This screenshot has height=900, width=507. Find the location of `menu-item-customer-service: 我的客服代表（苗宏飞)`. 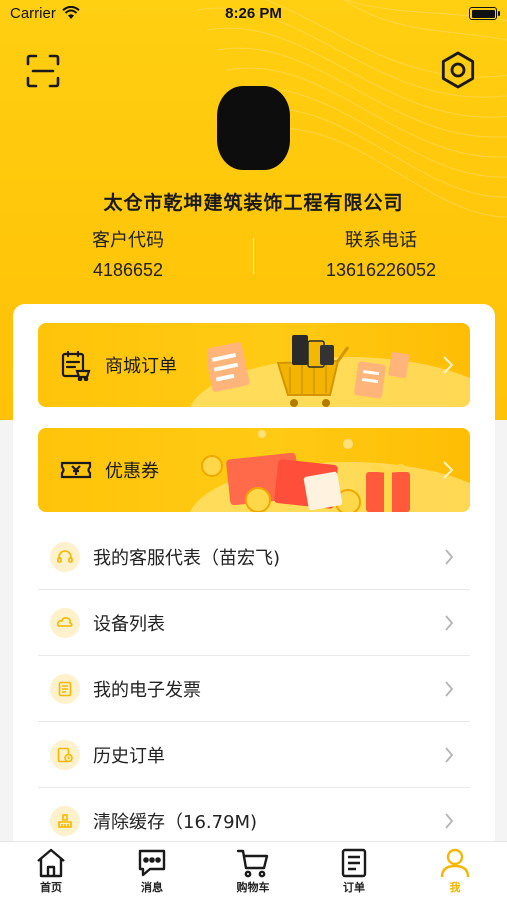

menu-item-customer-service: 我的客服代表（苗宏飞) is located at coordinates (254, 557).